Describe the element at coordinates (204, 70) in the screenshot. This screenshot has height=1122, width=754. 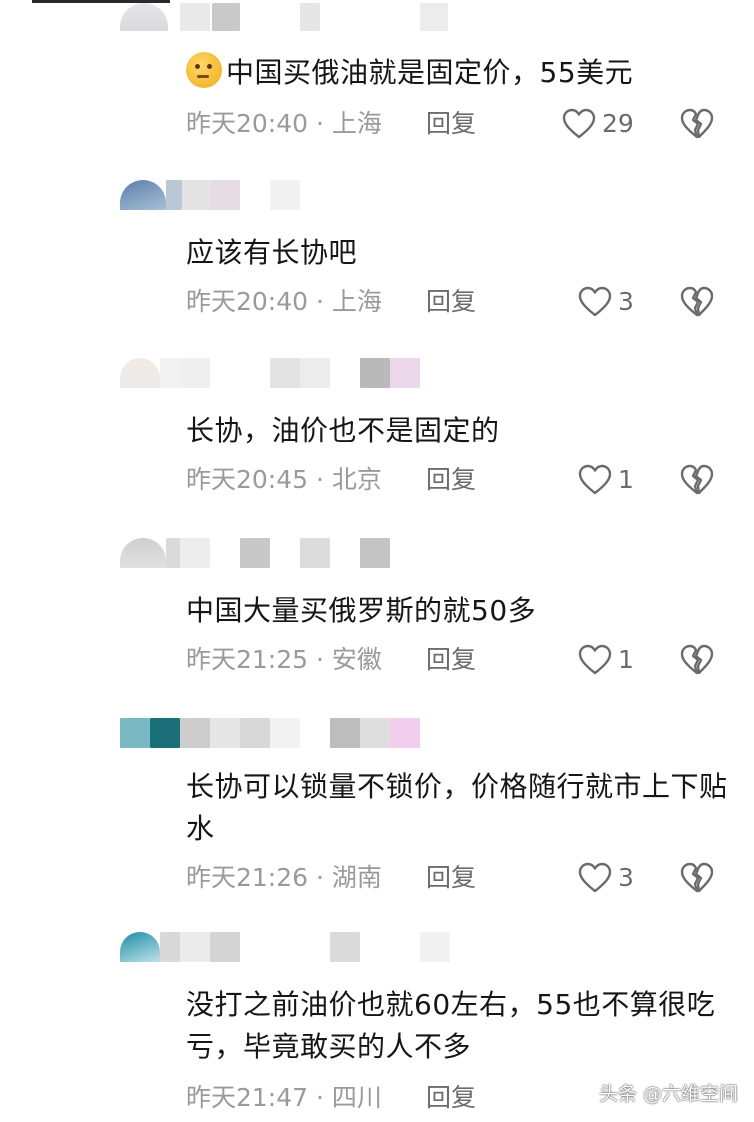
I see `thinking-face-emoji-icon` at that location.